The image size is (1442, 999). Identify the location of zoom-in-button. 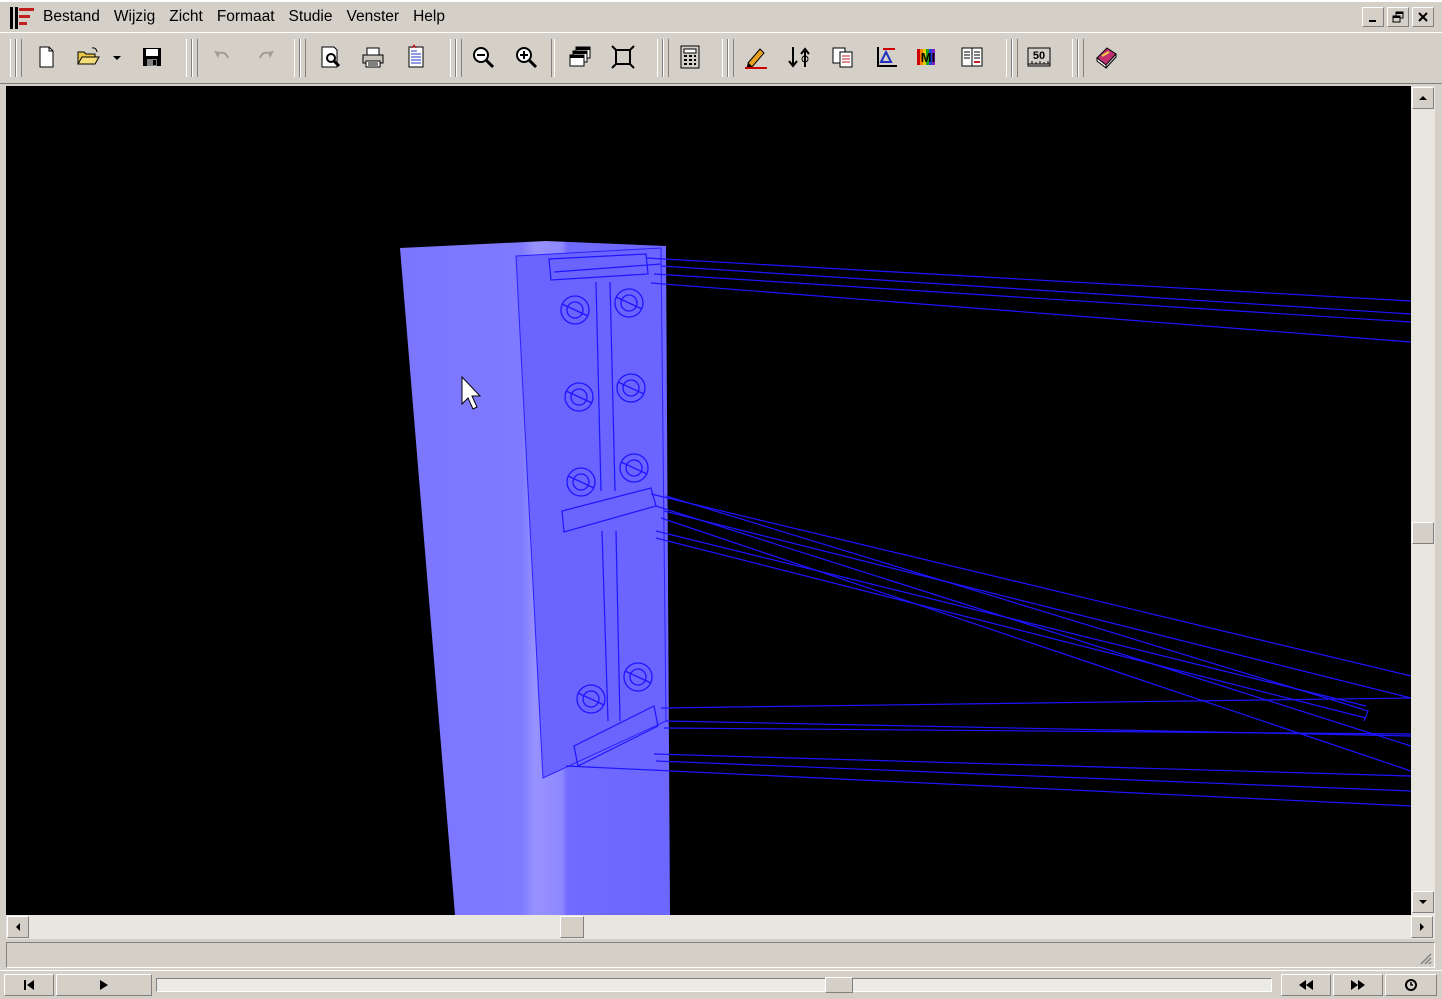
(526, 57).